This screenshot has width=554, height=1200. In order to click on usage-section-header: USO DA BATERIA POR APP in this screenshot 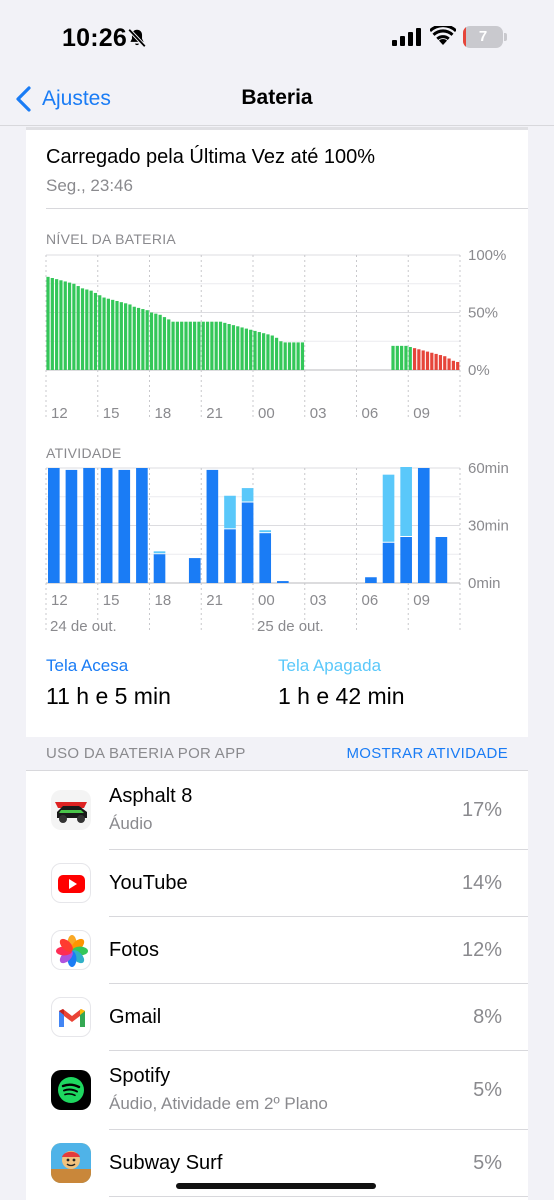, I will do `click(146, 753)`.